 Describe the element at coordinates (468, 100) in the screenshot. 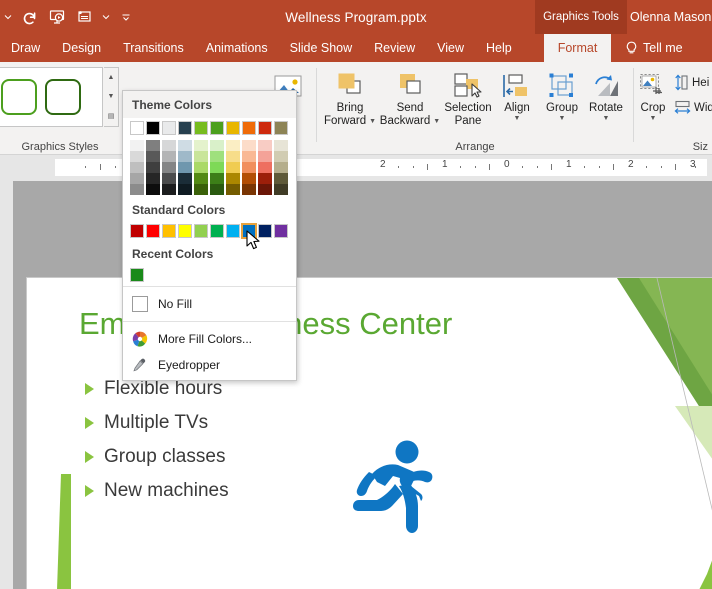

I see `selection-pane-button: Selection Pane` at that location.